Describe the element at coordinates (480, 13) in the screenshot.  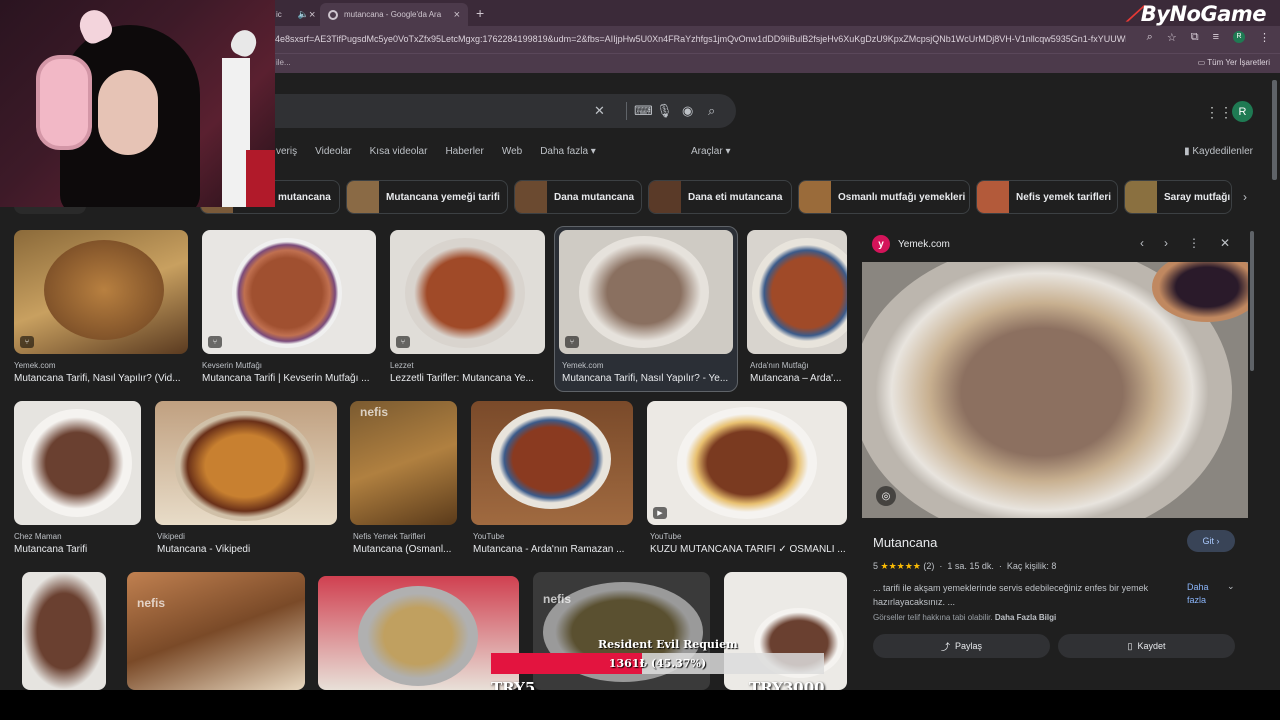
I see `new-tab-button: +` at that location.